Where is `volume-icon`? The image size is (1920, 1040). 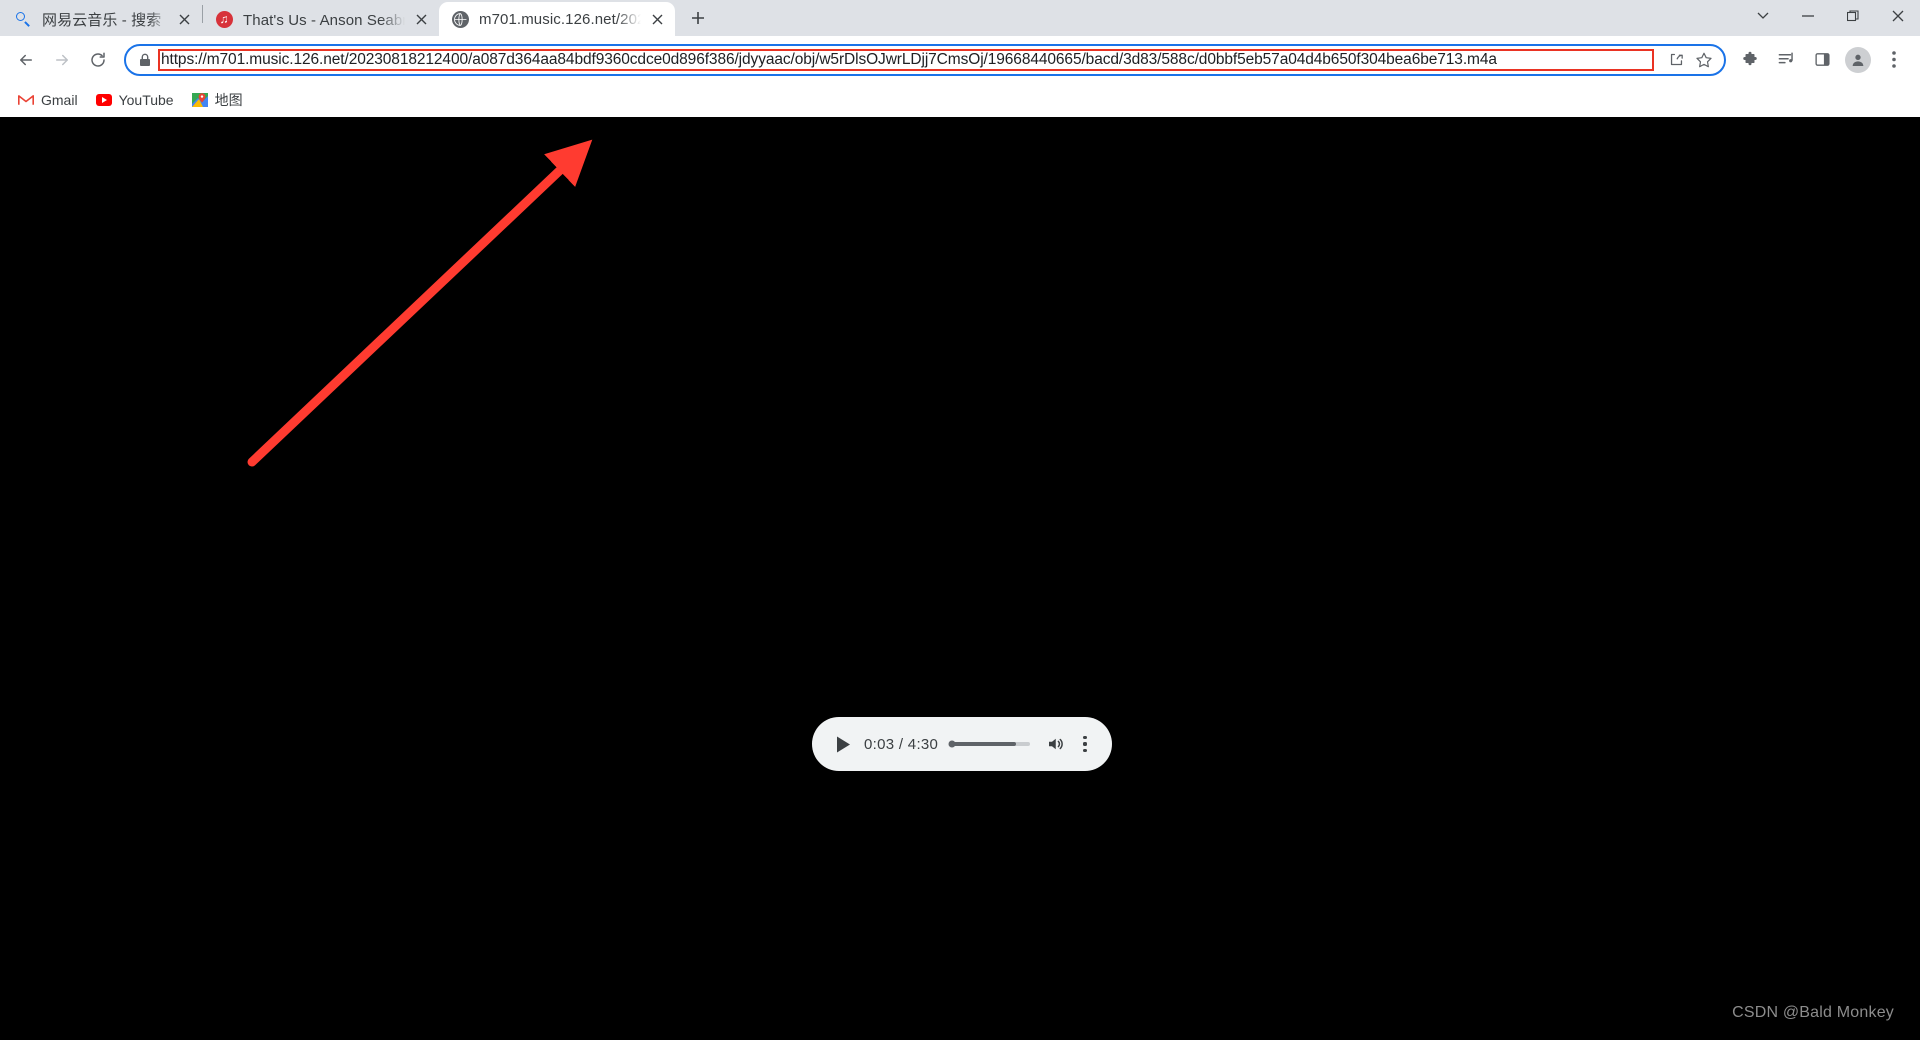 volume-icon is located at coordinates (1055, 744).